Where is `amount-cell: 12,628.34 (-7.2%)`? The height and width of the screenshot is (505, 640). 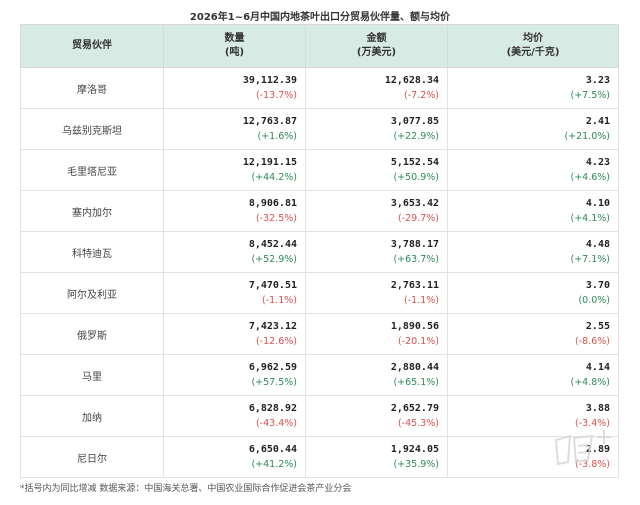
amount-cell: 12,628.34 (-7.2%) is located at coordinates (376, 88).